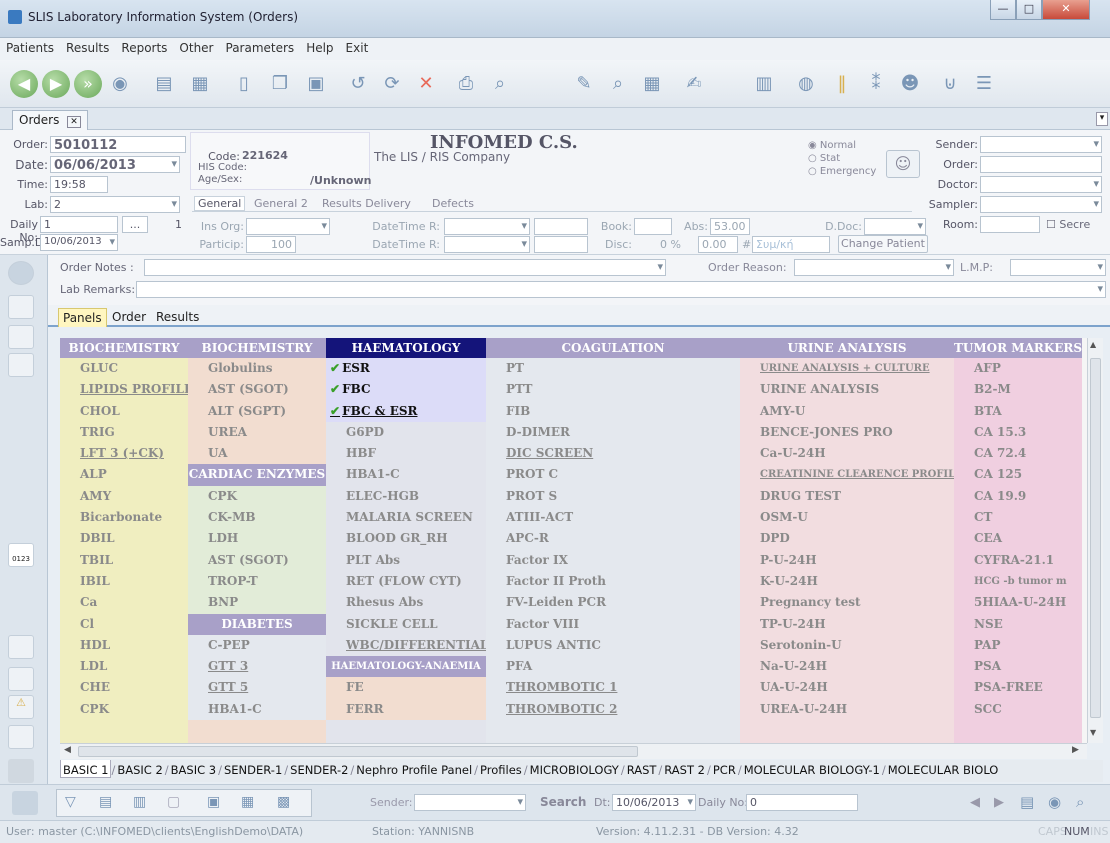 The height and width of the screenshot is (843, 1110). I want to click on bookmark-icon, so click(21, 737).